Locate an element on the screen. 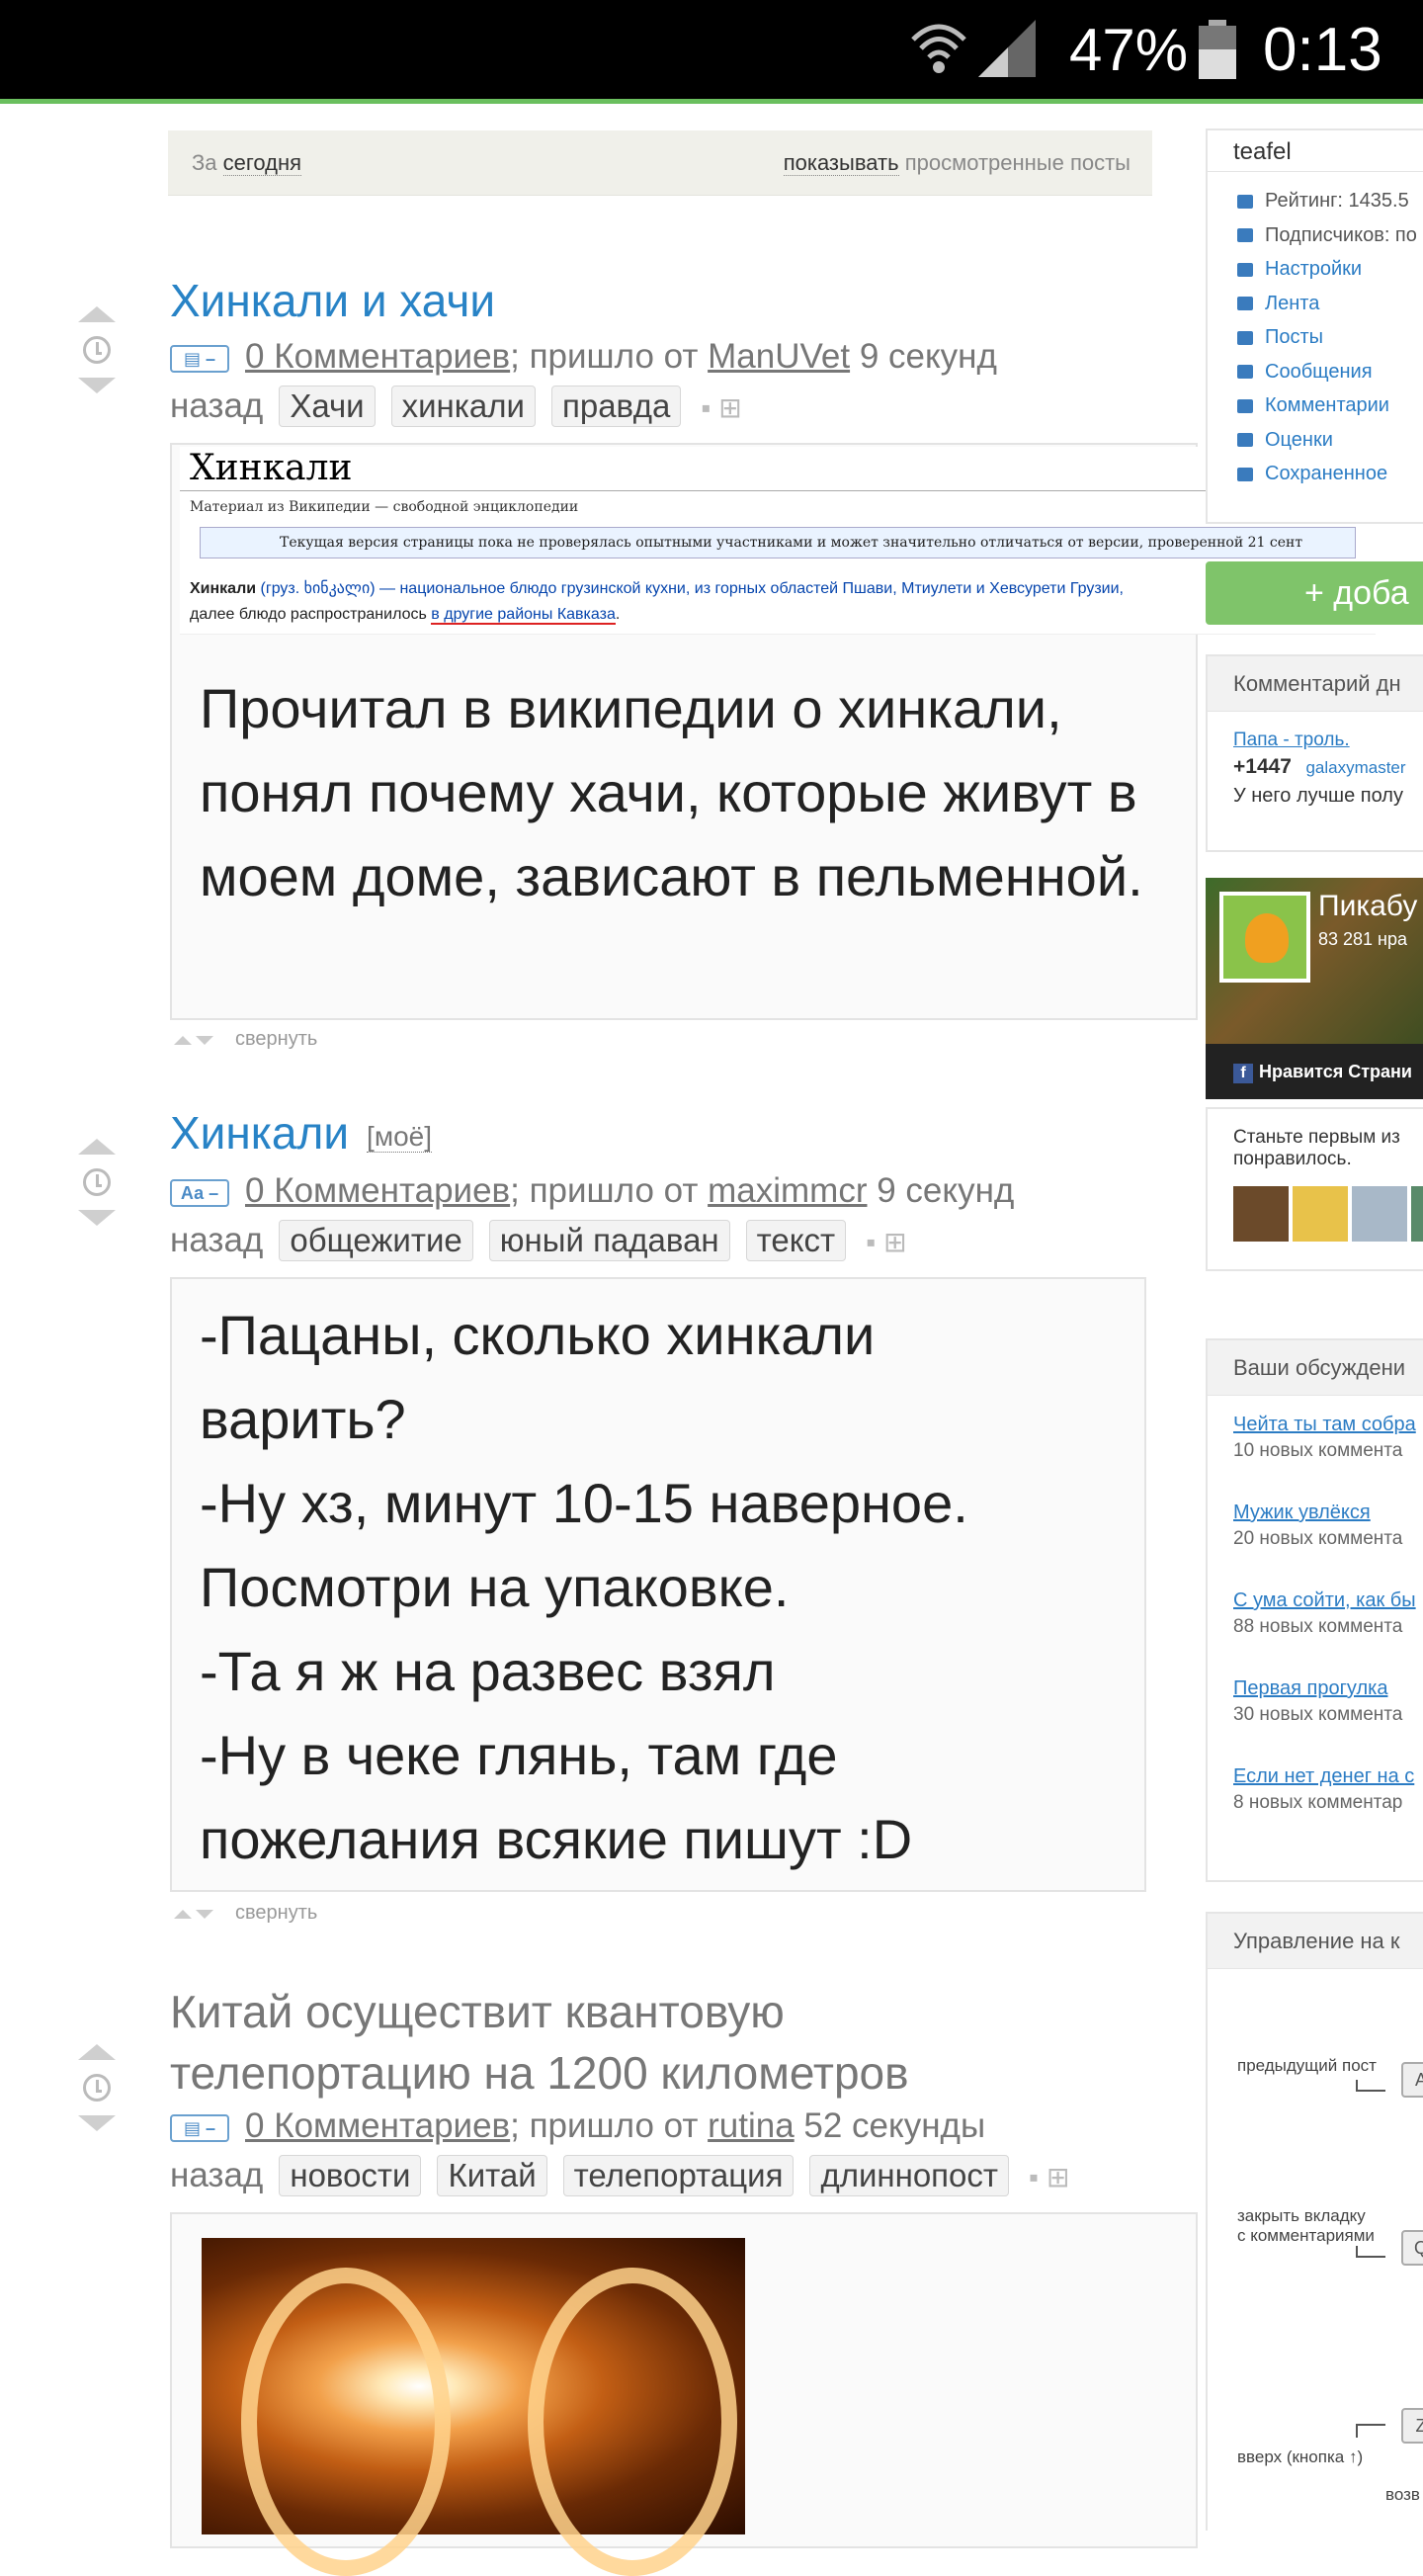 The height and width of the screenshot is (2576, 1423). post-text-line: пожелания всякие пишут :D is located at coordinates (556, 1839).